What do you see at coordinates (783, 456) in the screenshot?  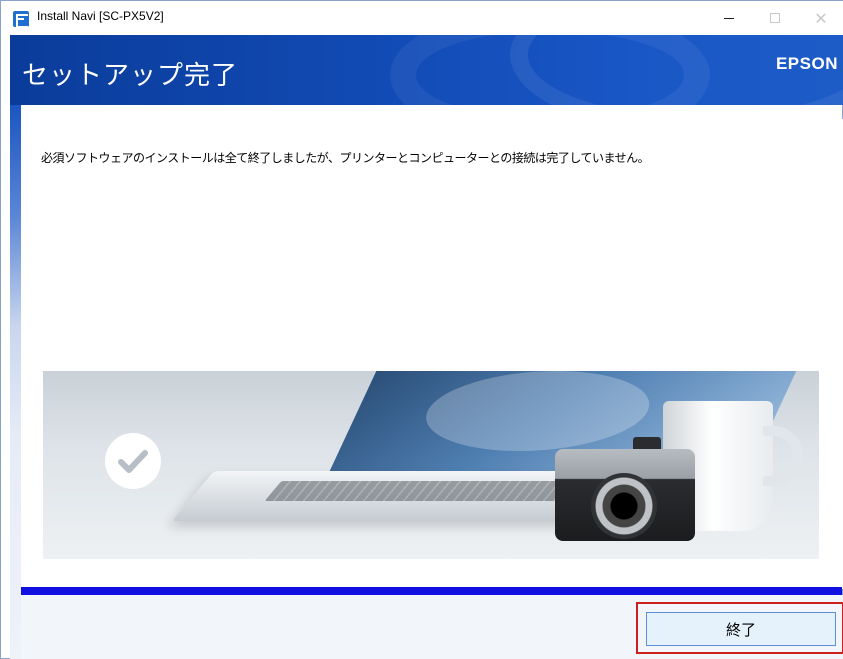 I see `mug-handle-image` at bounding box center [783, 456].